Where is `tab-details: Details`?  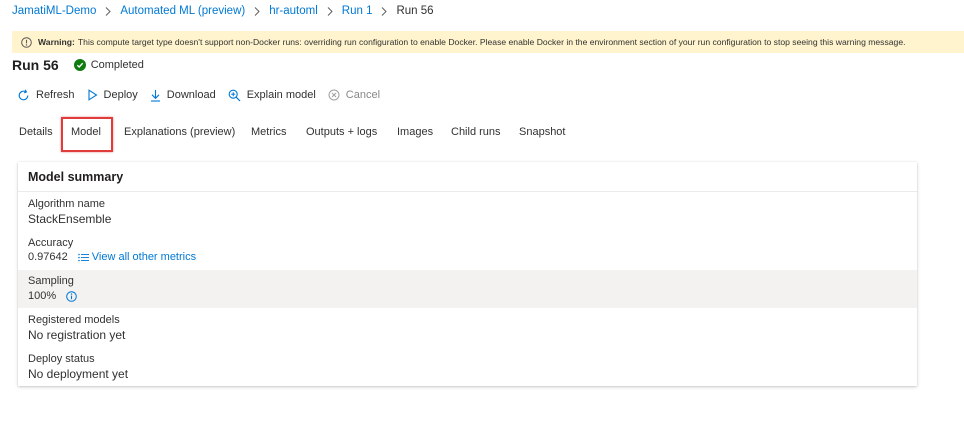
tab-details: Details is located at coordinates (36, 132).